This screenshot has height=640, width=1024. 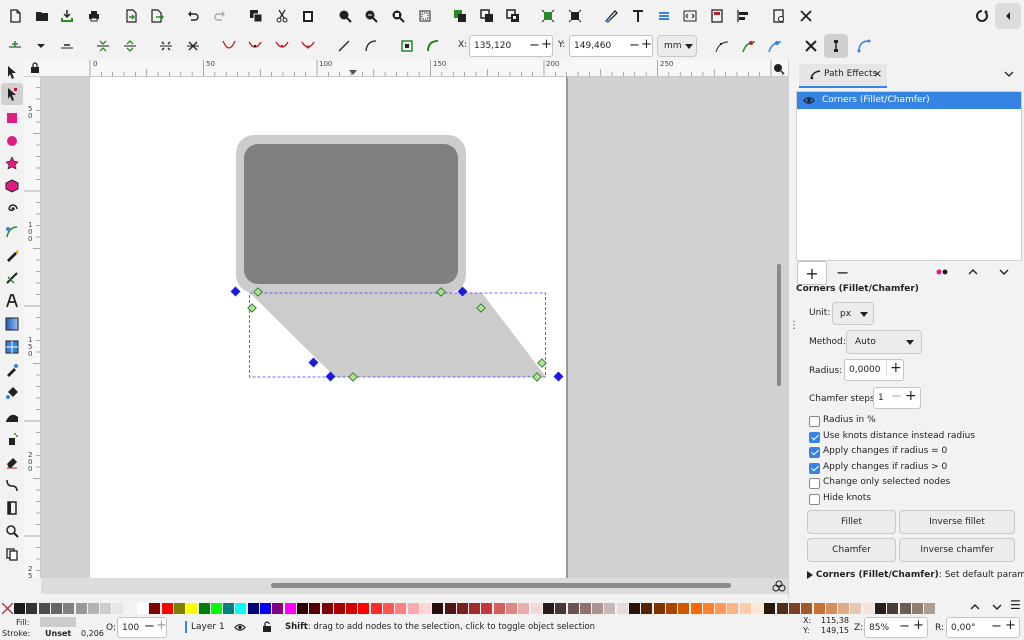 I want to click on tweak-tool-icon, so click(x=12, y=416).